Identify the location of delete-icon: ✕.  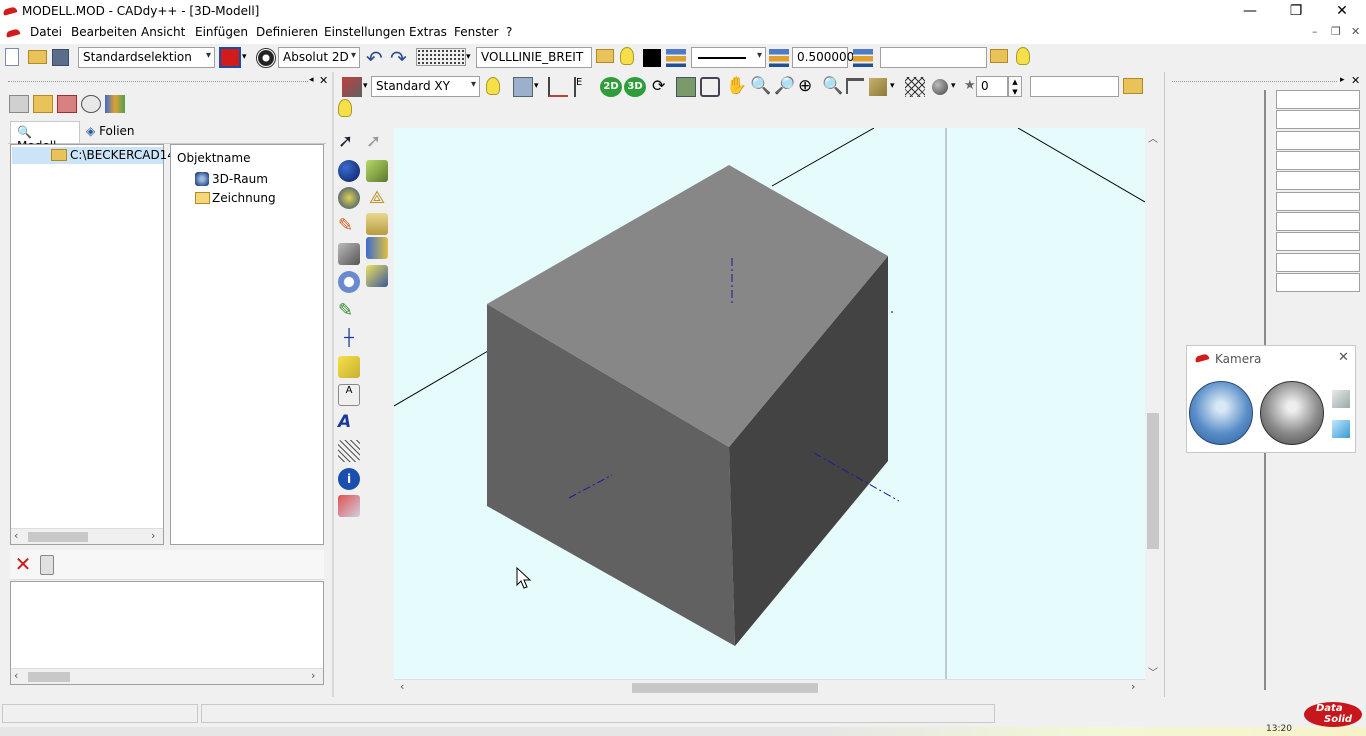
(23, 565).